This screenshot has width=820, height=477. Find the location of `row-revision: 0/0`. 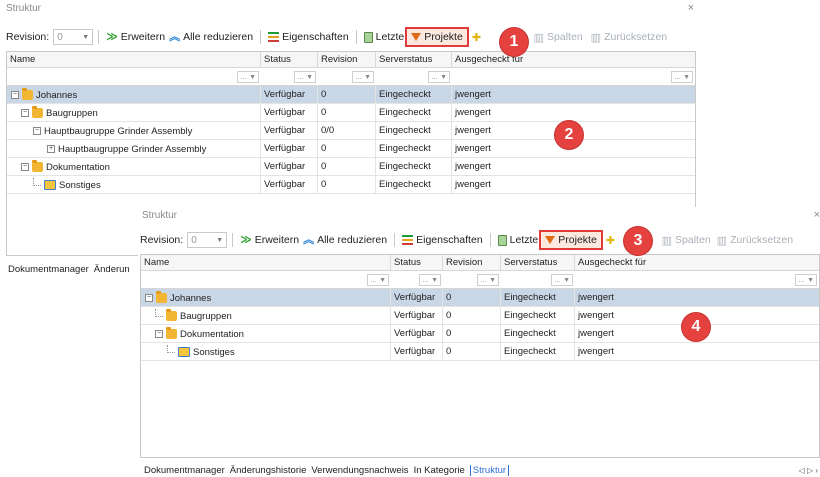

row-revision: 0/0 is located at coordinates (347, 131).